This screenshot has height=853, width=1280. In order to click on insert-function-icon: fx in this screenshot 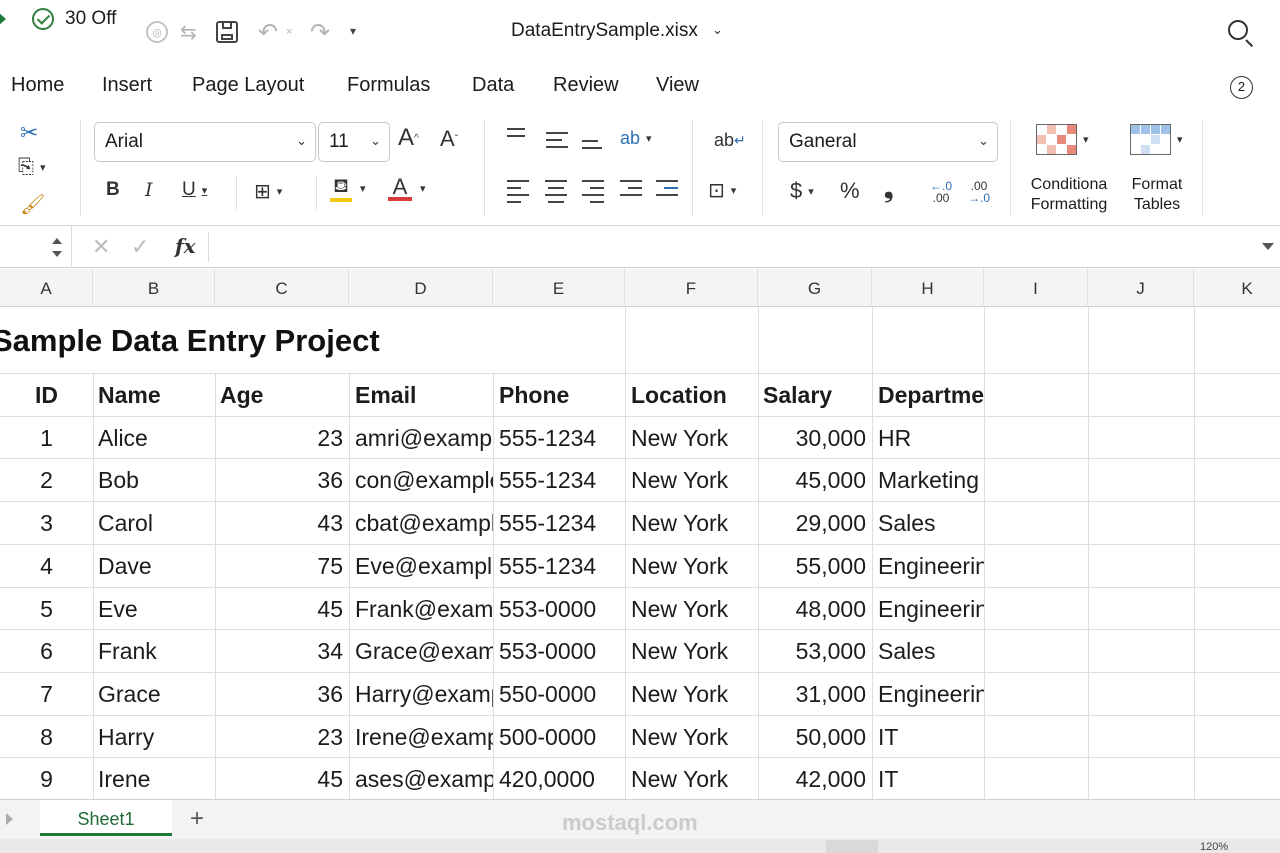, I will do `click(185, 246)`.